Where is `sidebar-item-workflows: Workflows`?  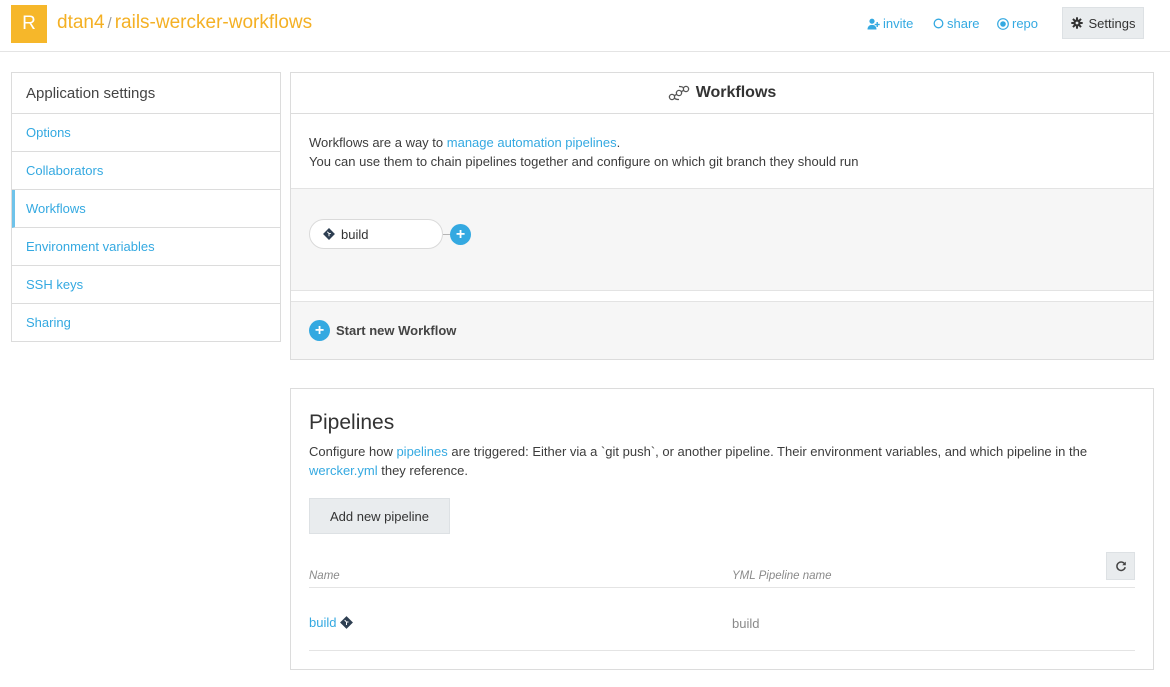 sidebar-item-workflows: Workflows is located at coordinates (146, 209).